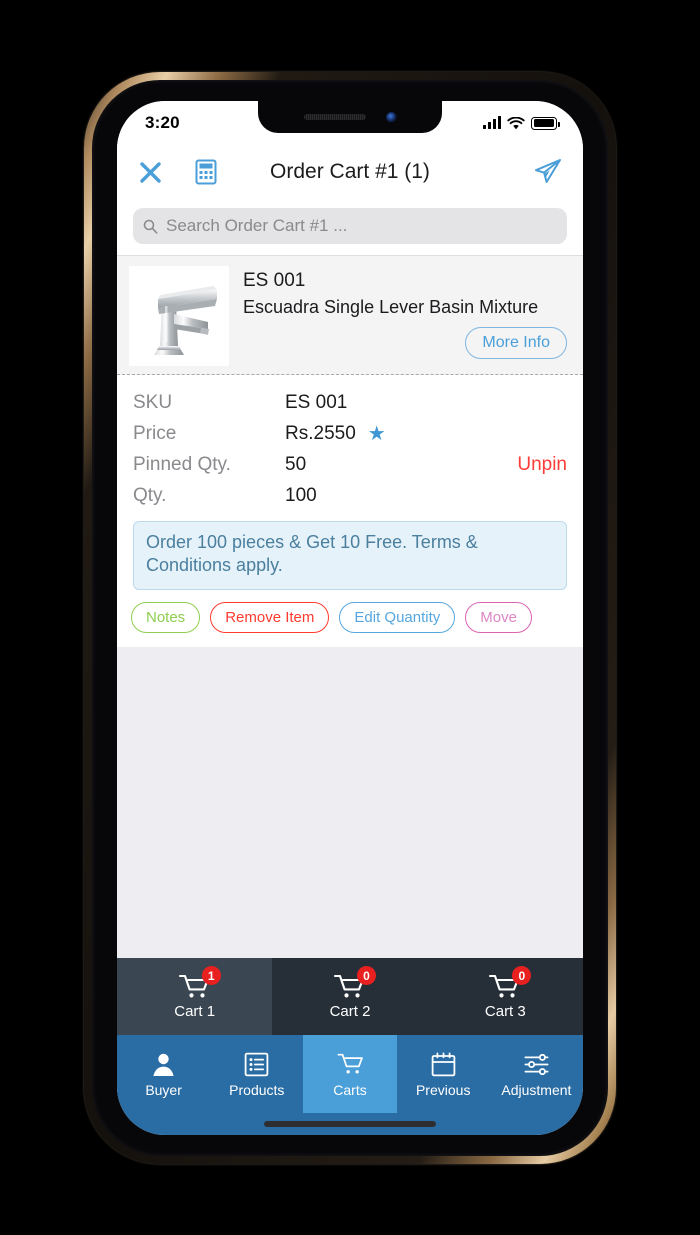  I want to click on nav-item-label: Adjustment, so click(536, 1089).